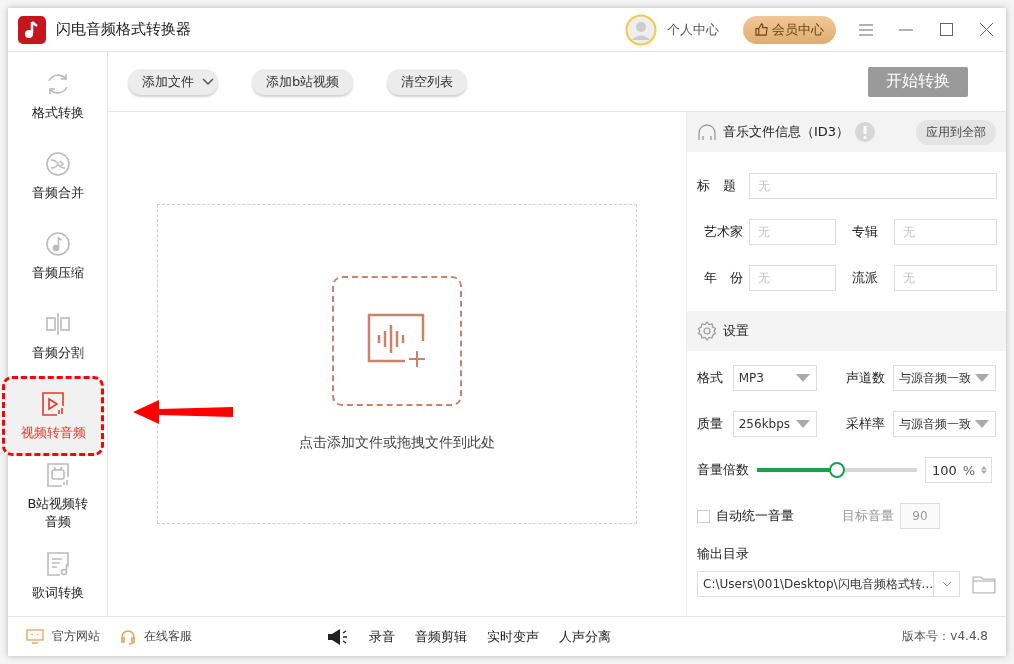 Image resolution: width=1014 pixels, height=664 pixels. I want to click on version-label: 版本号：v4.4.8, so click(945, 636).